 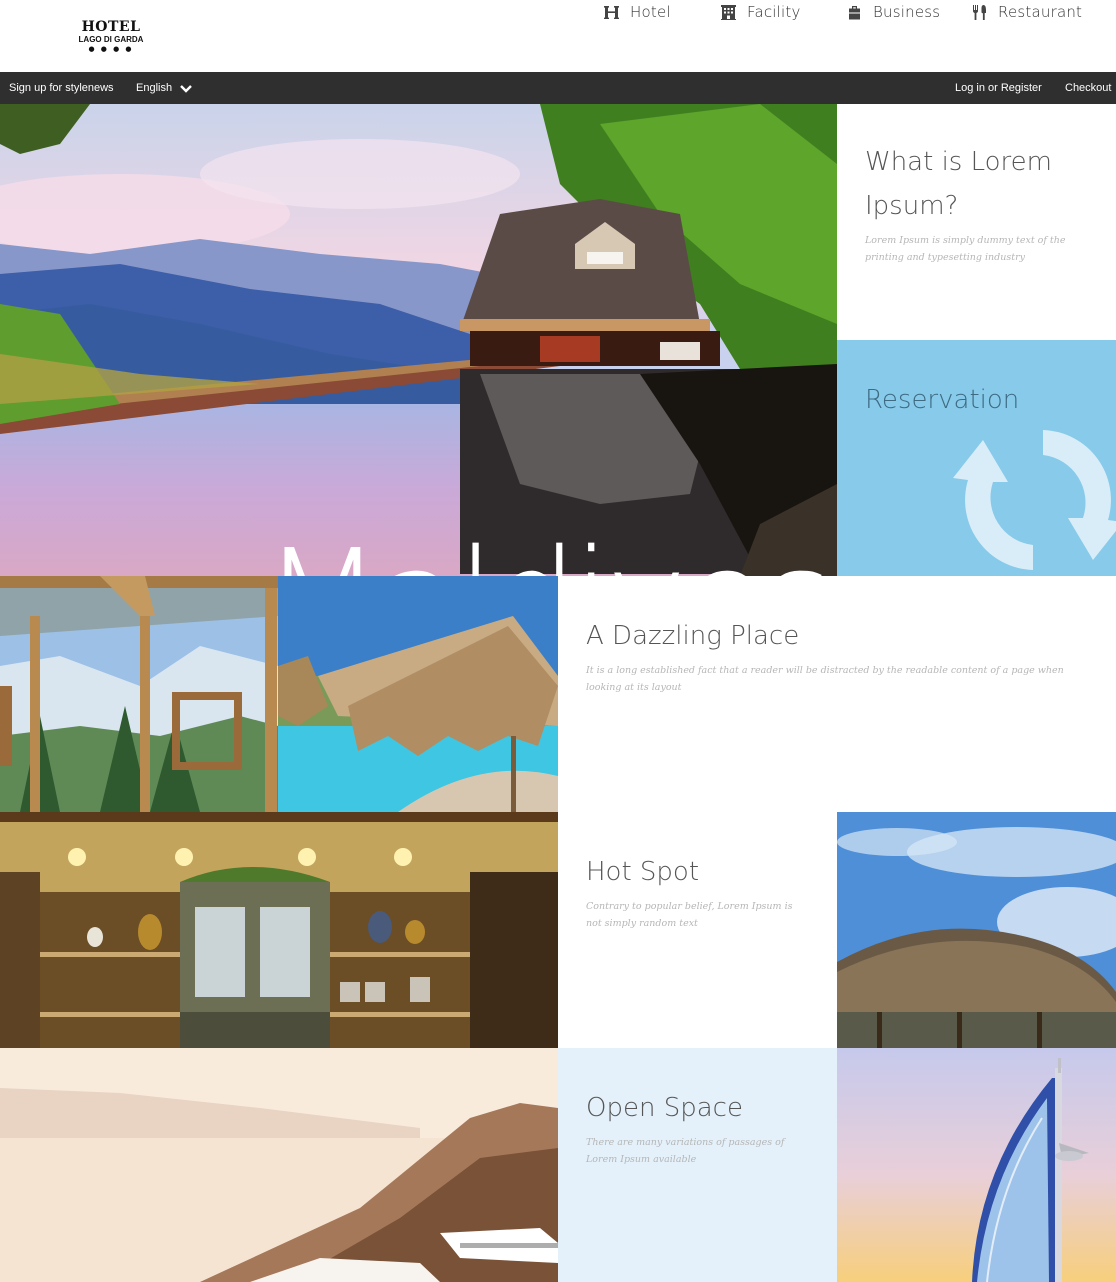 I want to click on nav-restaurant-label: Restaurant, so click(x=1040, y=12).